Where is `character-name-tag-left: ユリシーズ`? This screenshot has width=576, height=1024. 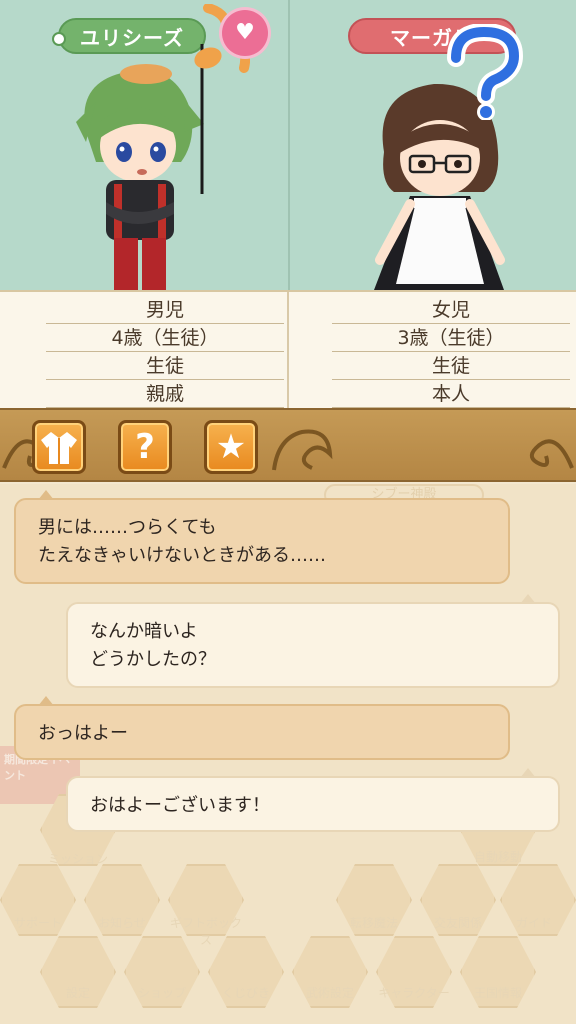
character-name-tag-left: ユリシーズ is located at coordinates (129, 36).